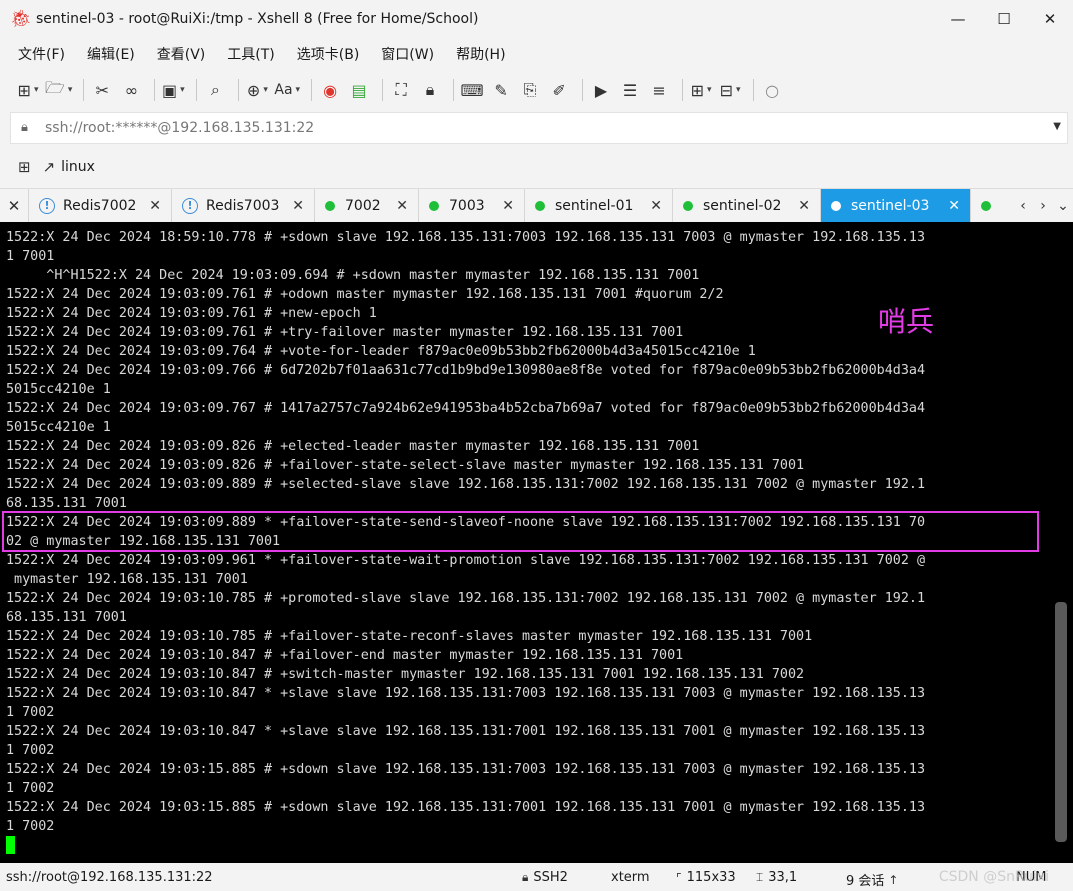 This screenshot has height=891, width=1073. I want to click on session-count: 9 会话 ↑, so click(874, 880).